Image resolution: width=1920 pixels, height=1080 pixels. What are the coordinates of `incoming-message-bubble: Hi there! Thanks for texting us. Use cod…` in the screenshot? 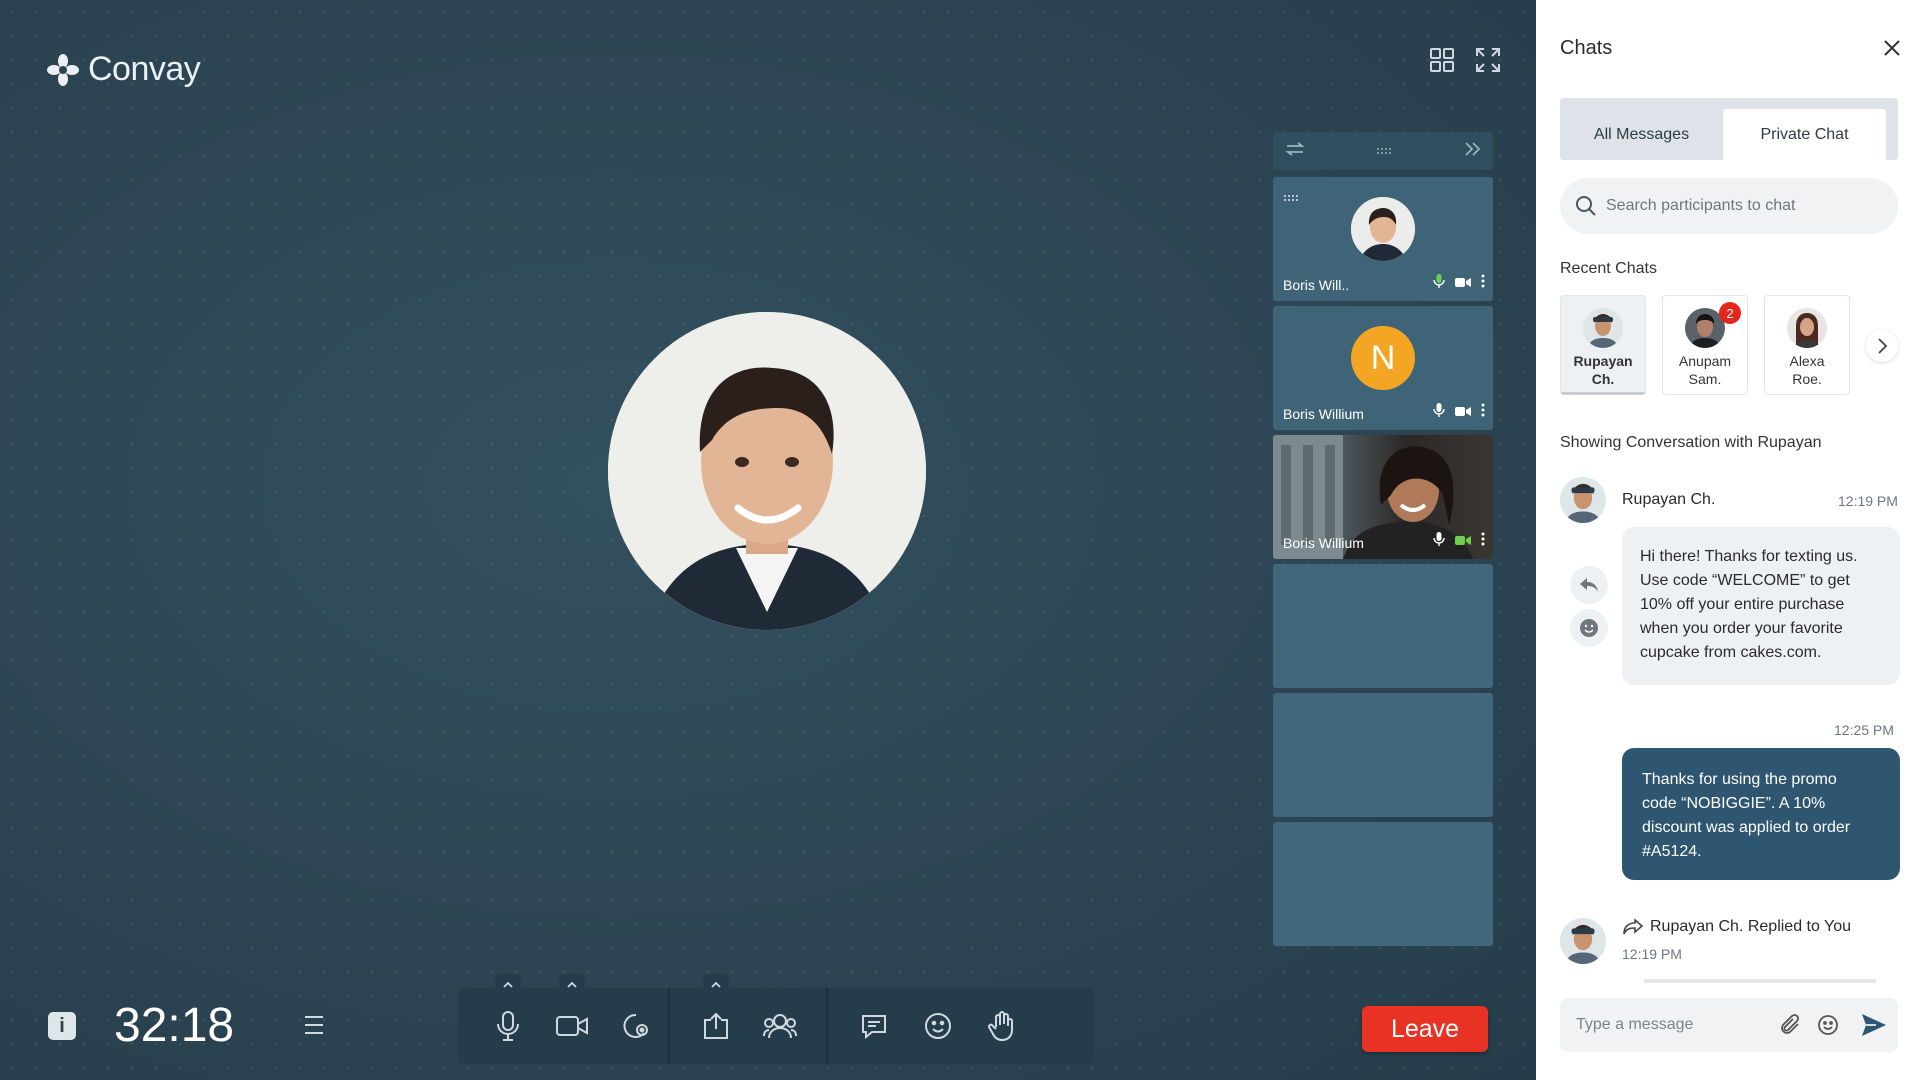 It's located at (1761, 606).